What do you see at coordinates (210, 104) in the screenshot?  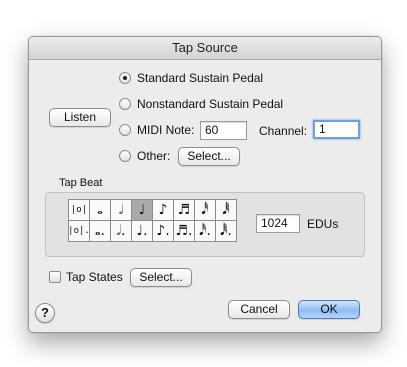 I see `radio-label: Nonstandard Sustain Pedal` at bounding box center [210, 104].